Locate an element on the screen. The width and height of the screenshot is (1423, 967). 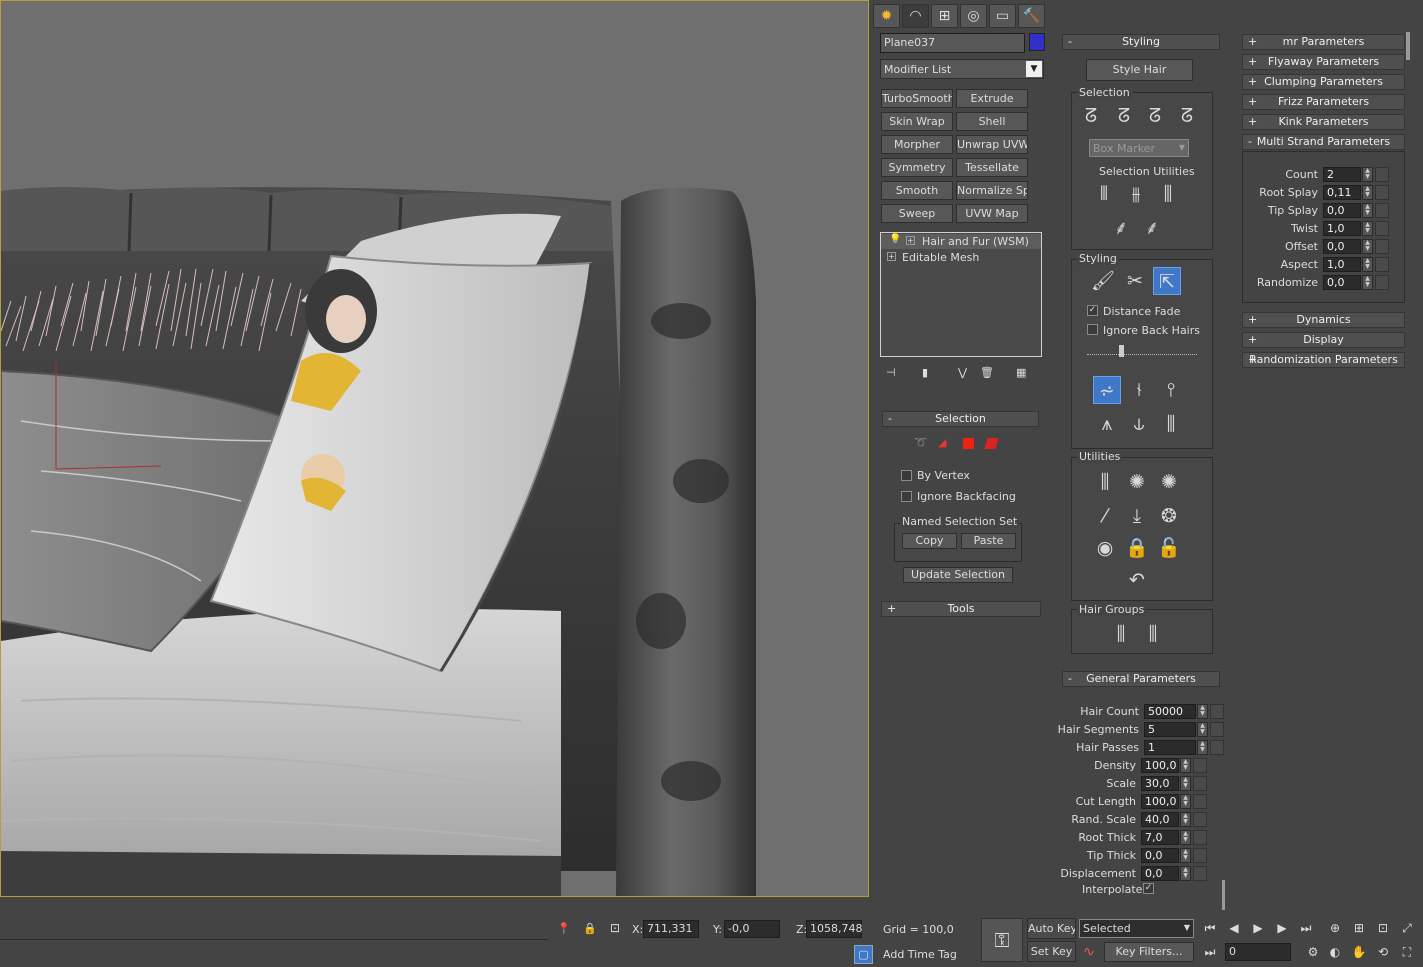
object-name-field: Plane037 is located at coordinates (952, 43).